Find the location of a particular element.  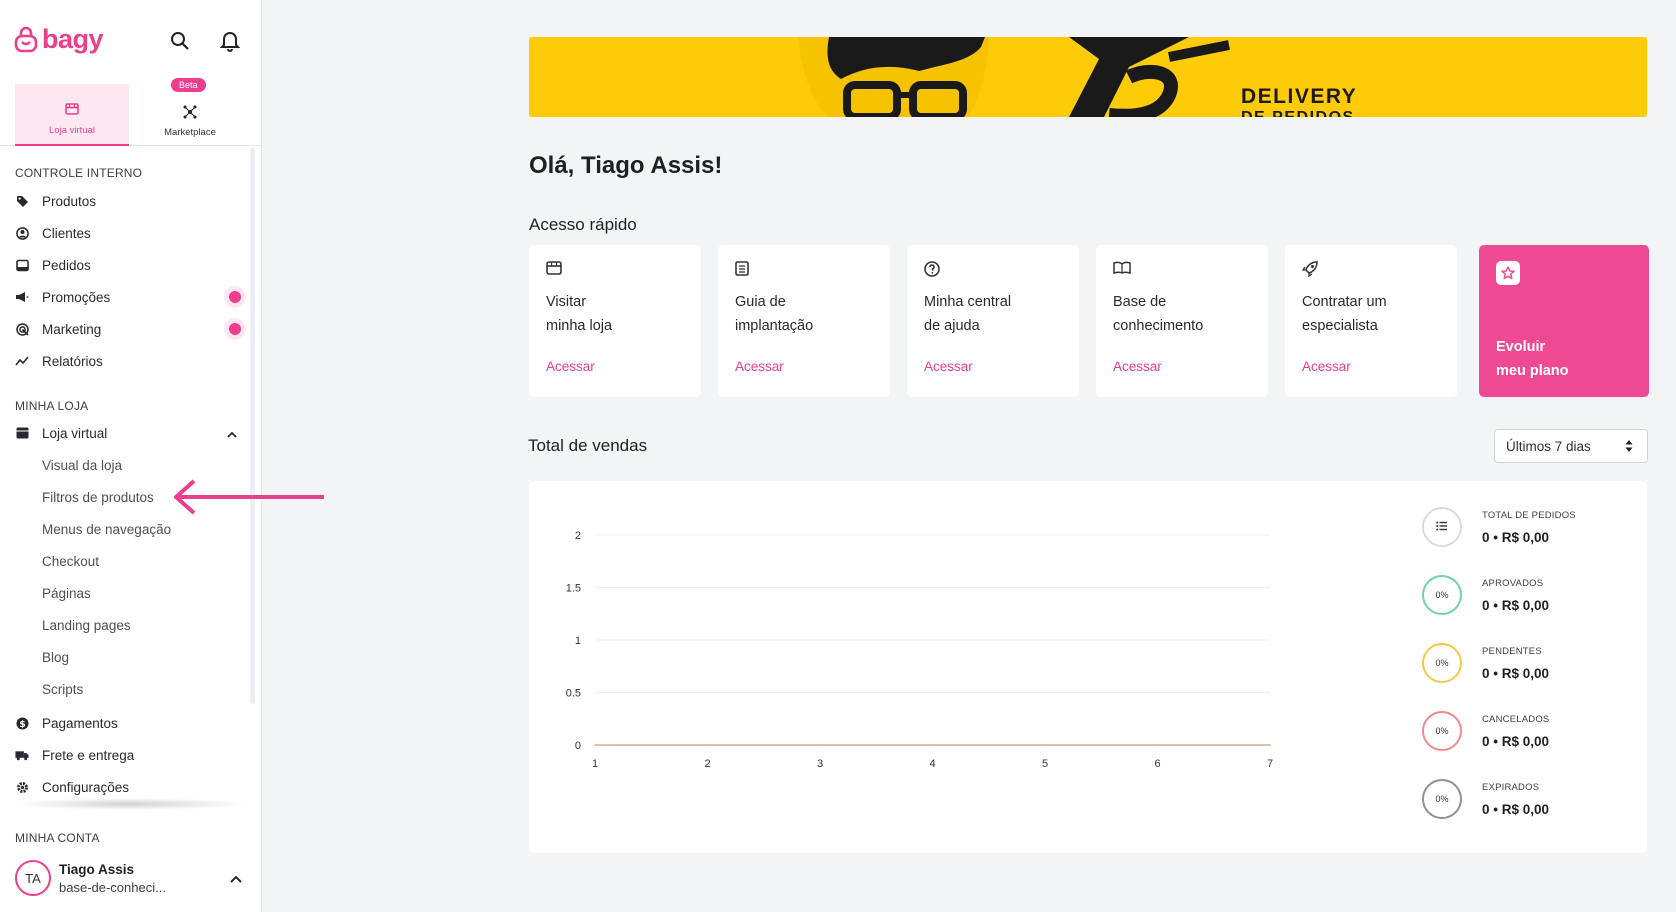

banner-headline: DELIVERY is located at coordinates (1299, 96).